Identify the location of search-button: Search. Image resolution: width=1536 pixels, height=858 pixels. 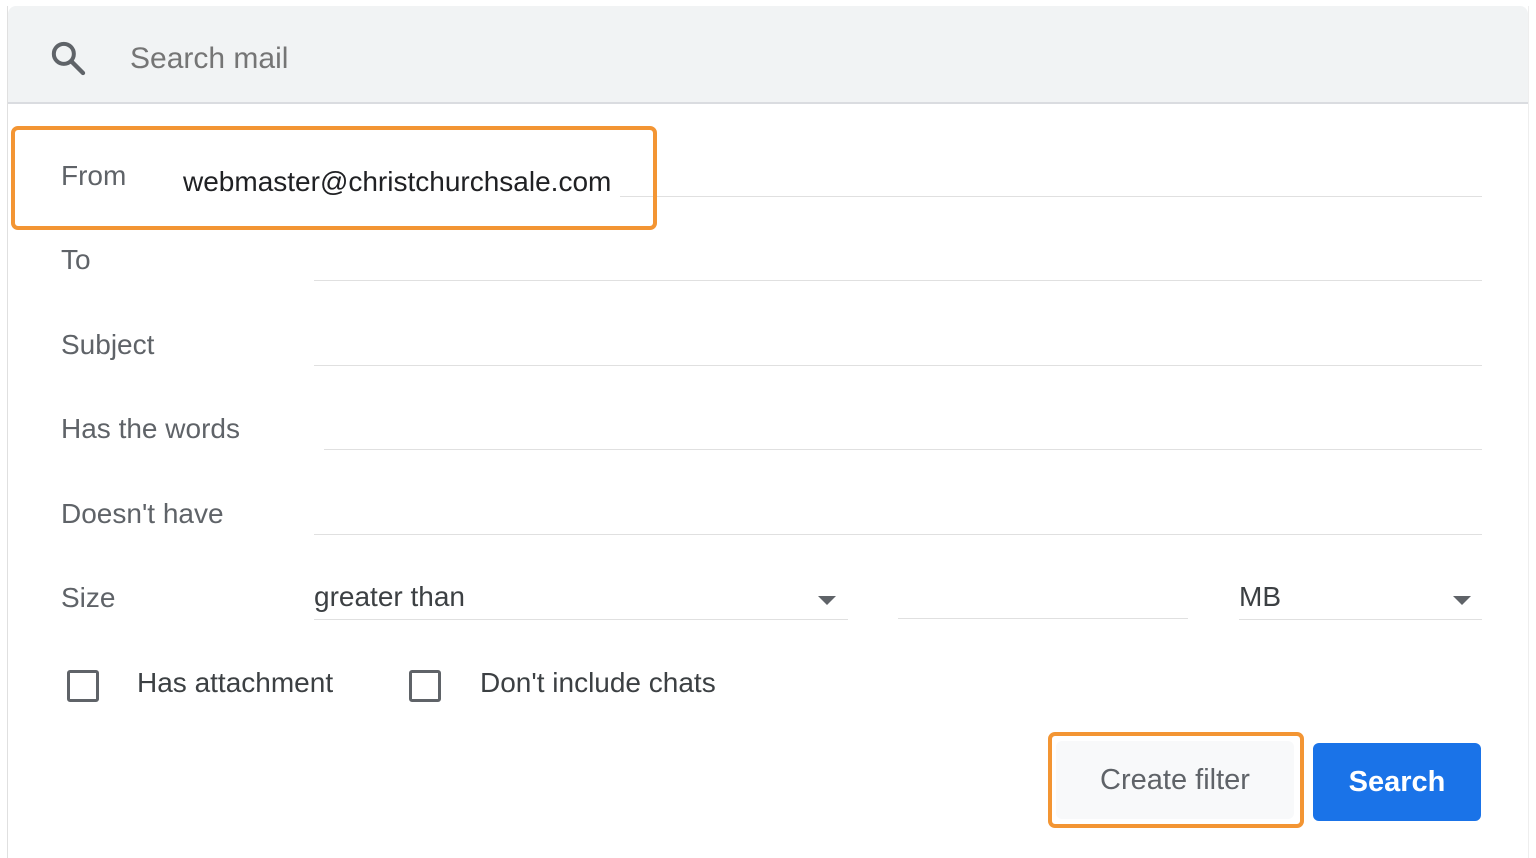
(1397, 782).